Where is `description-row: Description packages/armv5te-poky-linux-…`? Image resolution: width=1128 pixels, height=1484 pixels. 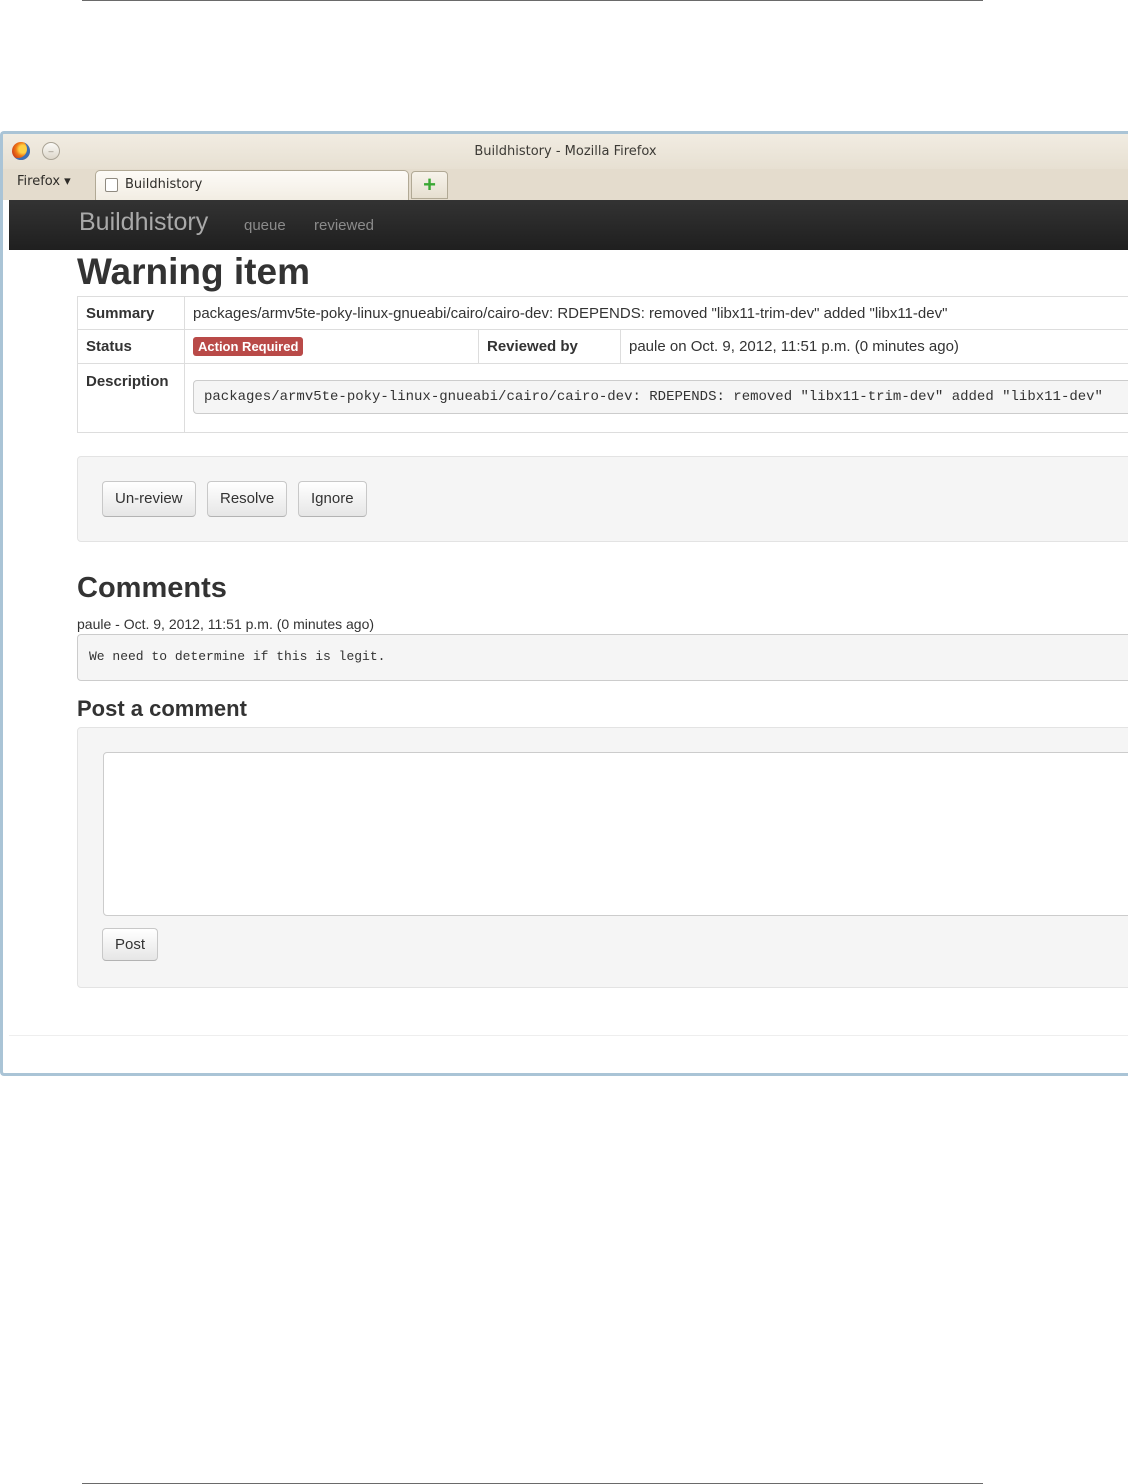
description-row: Description packages/armv5te-poky-linux-… is located at coordinates (602, 398).